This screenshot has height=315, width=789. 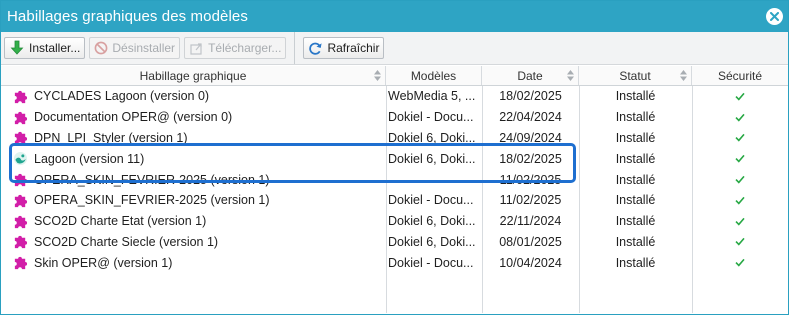 What do you see at coordinates (530, 75) in the screenshot?
I see `column-header-date: Date` at bounding box center [530, 75].